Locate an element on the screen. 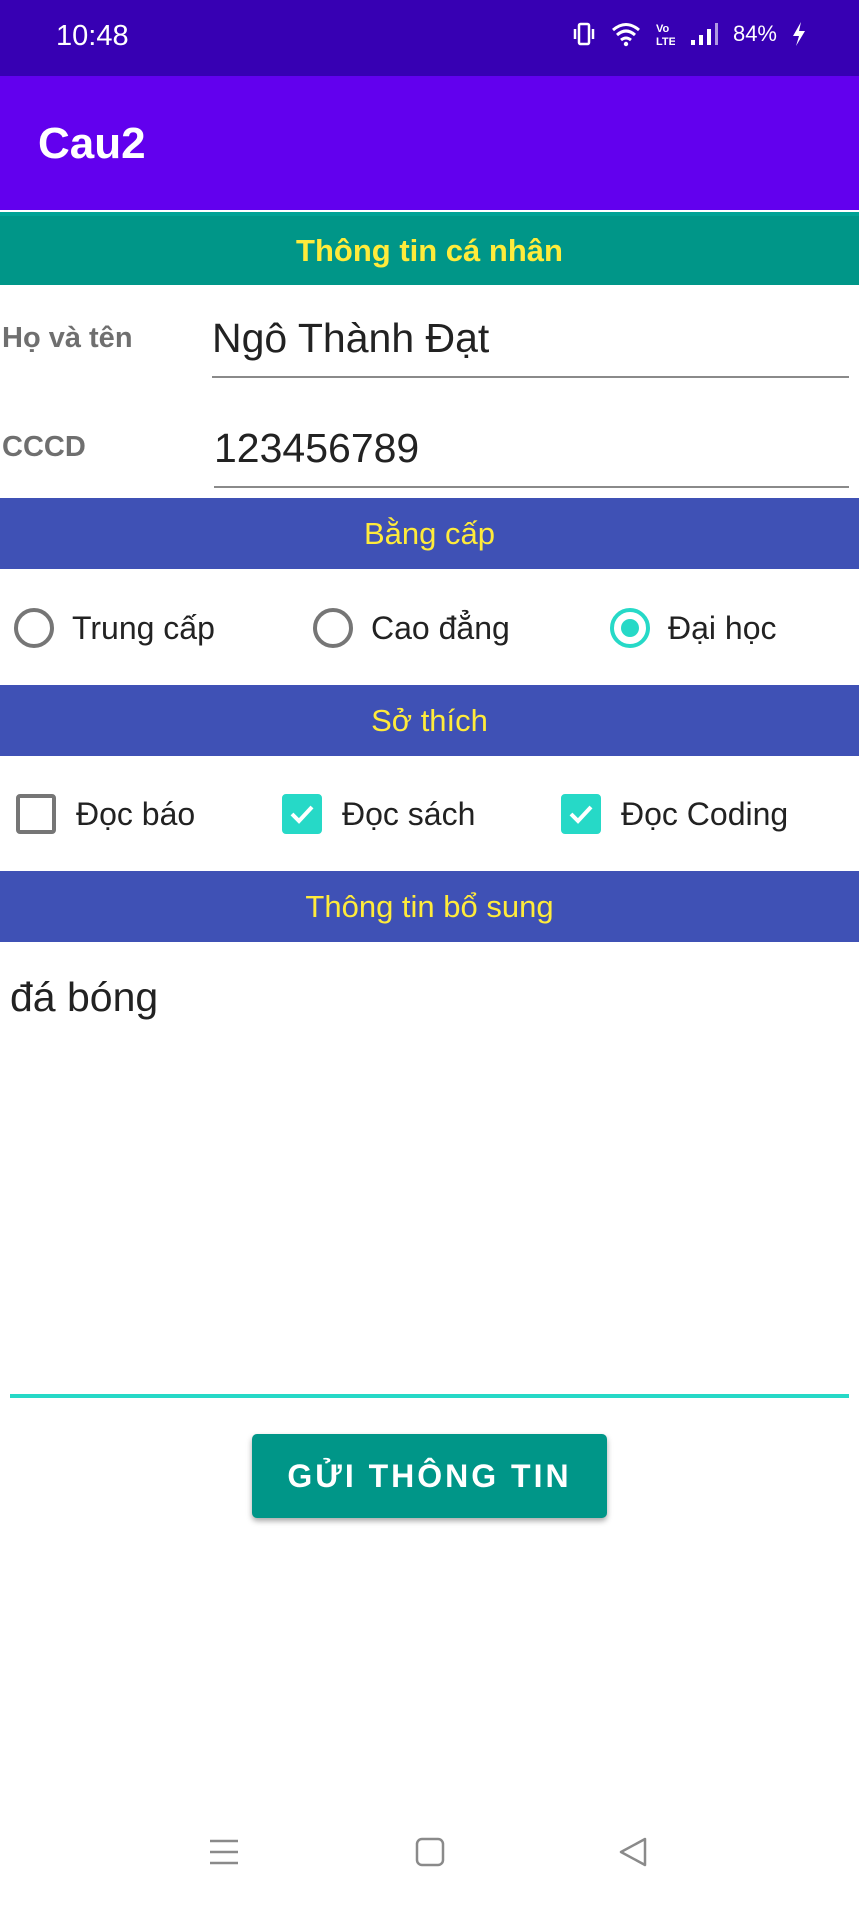  wifi-icon is located at coordinates (625, 35).